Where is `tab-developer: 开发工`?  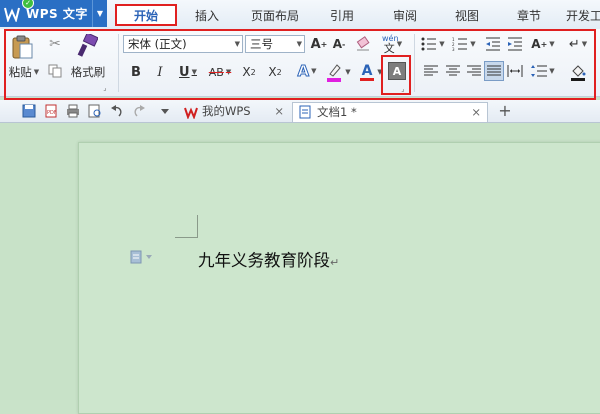
tab-developer: 开发工 is located at coordinates (583, 16).